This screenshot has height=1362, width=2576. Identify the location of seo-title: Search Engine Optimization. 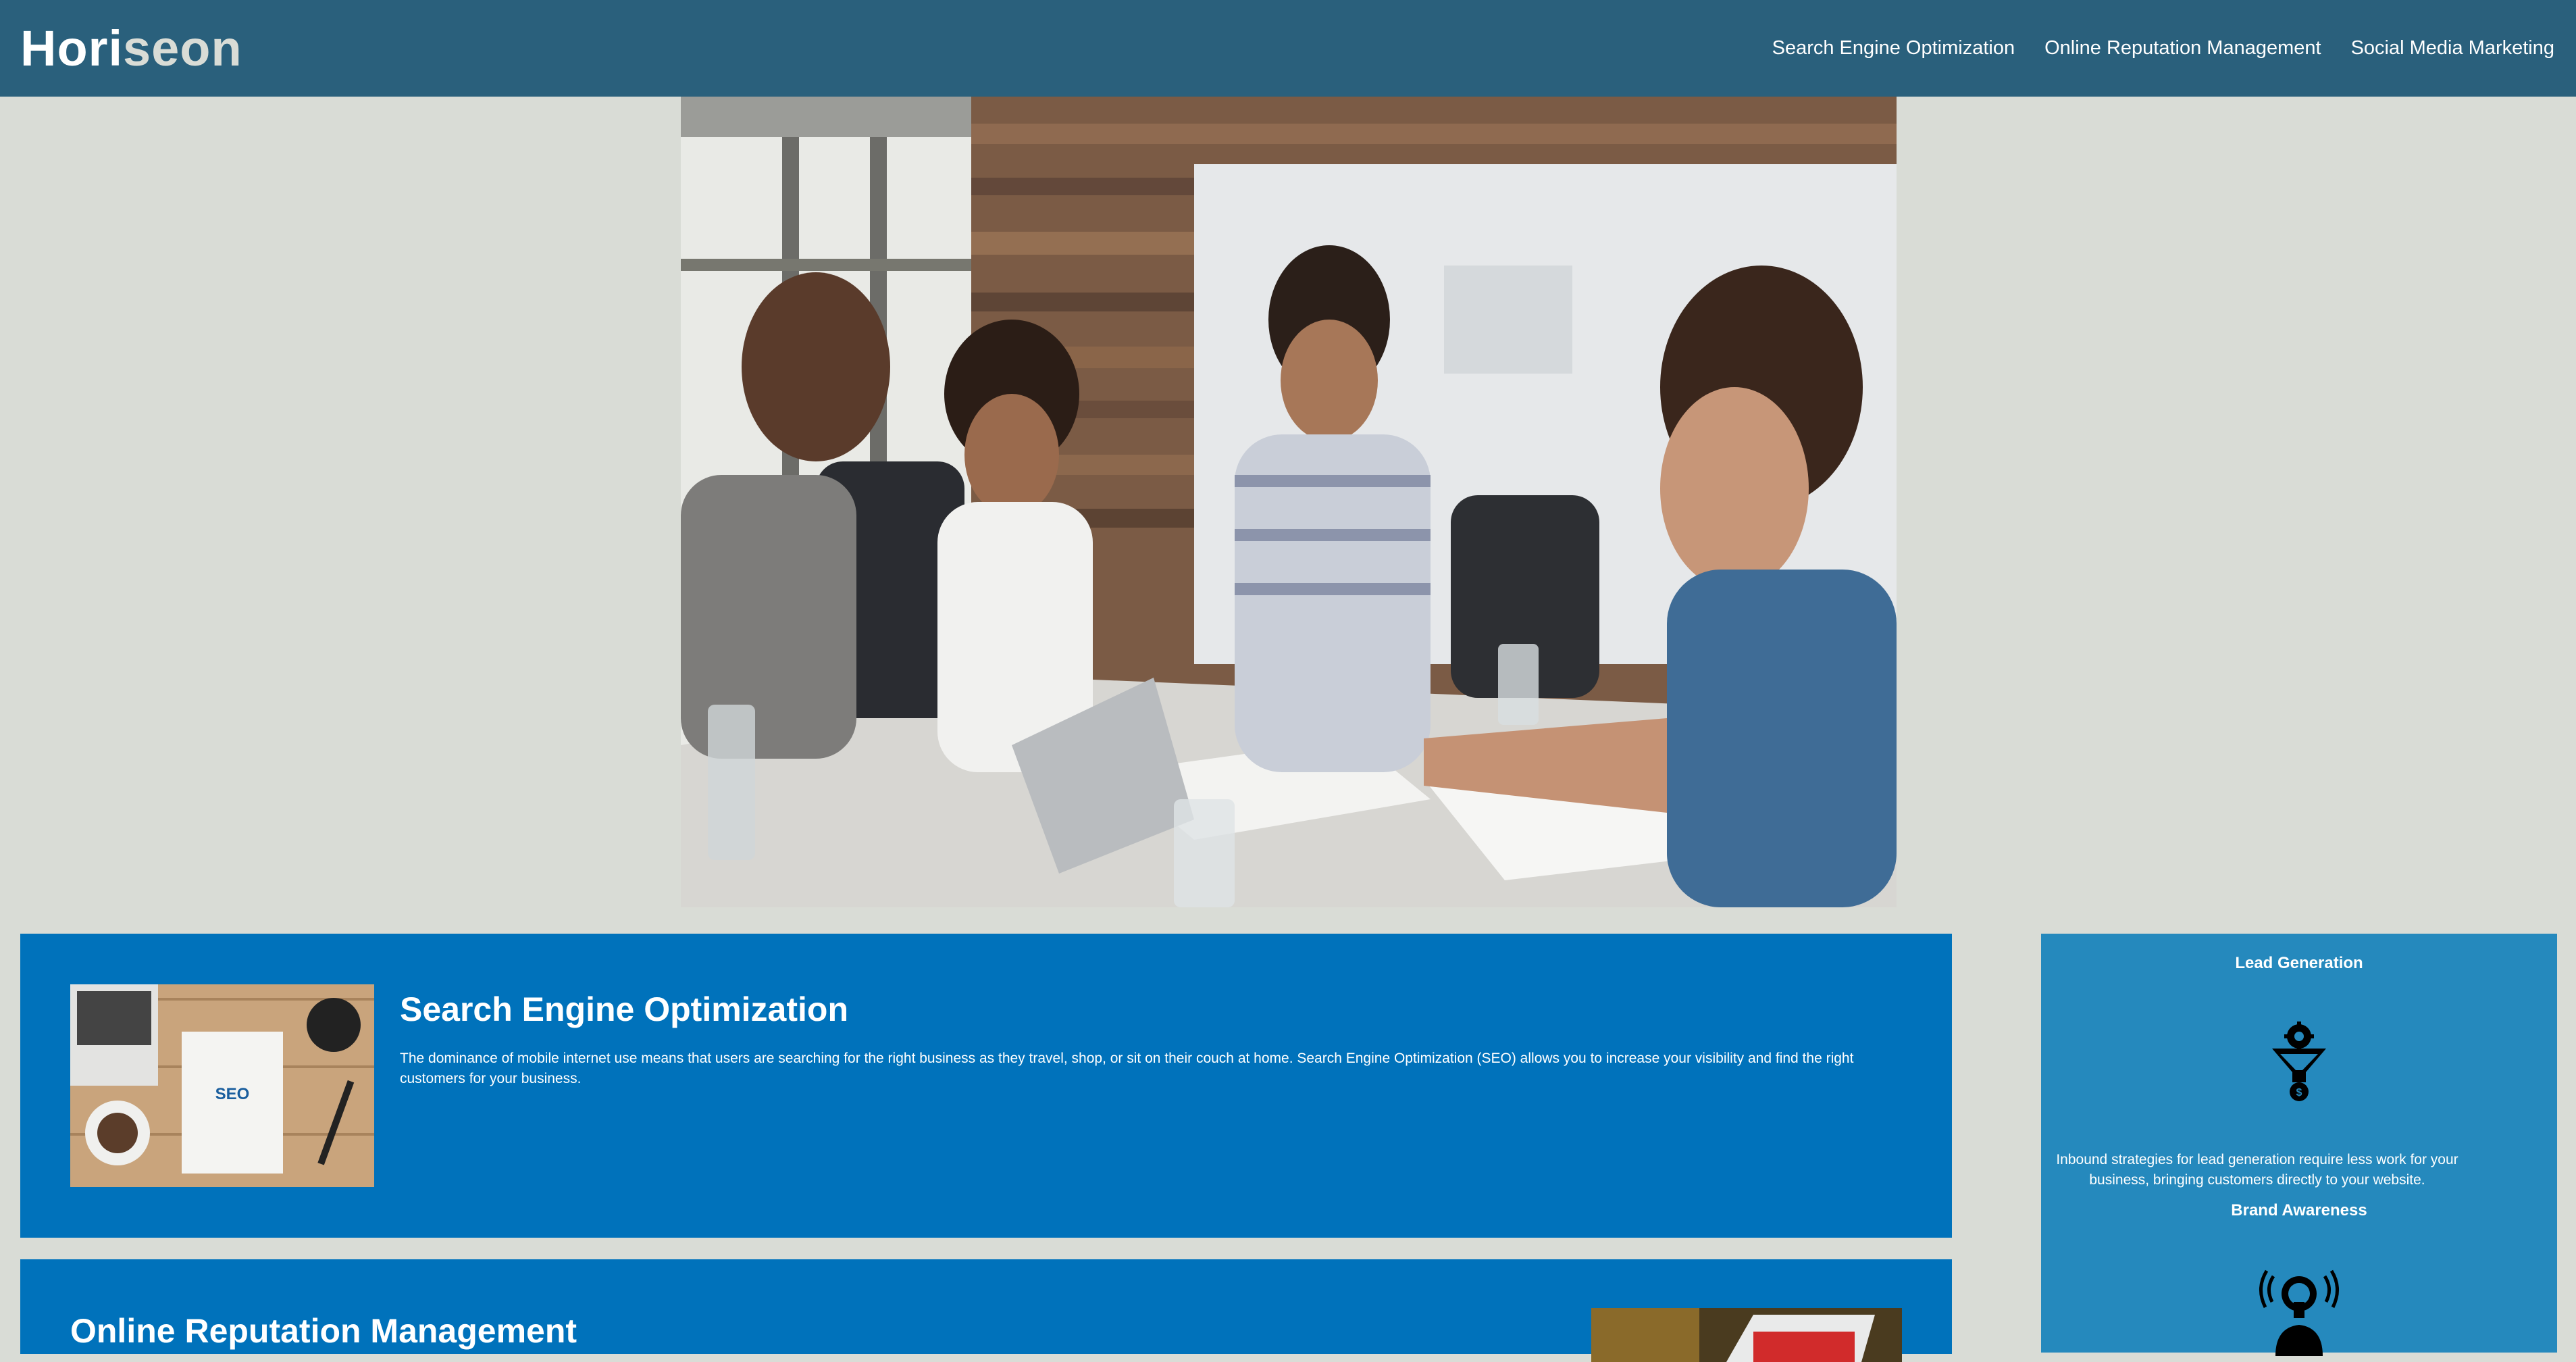
(624, 1009).